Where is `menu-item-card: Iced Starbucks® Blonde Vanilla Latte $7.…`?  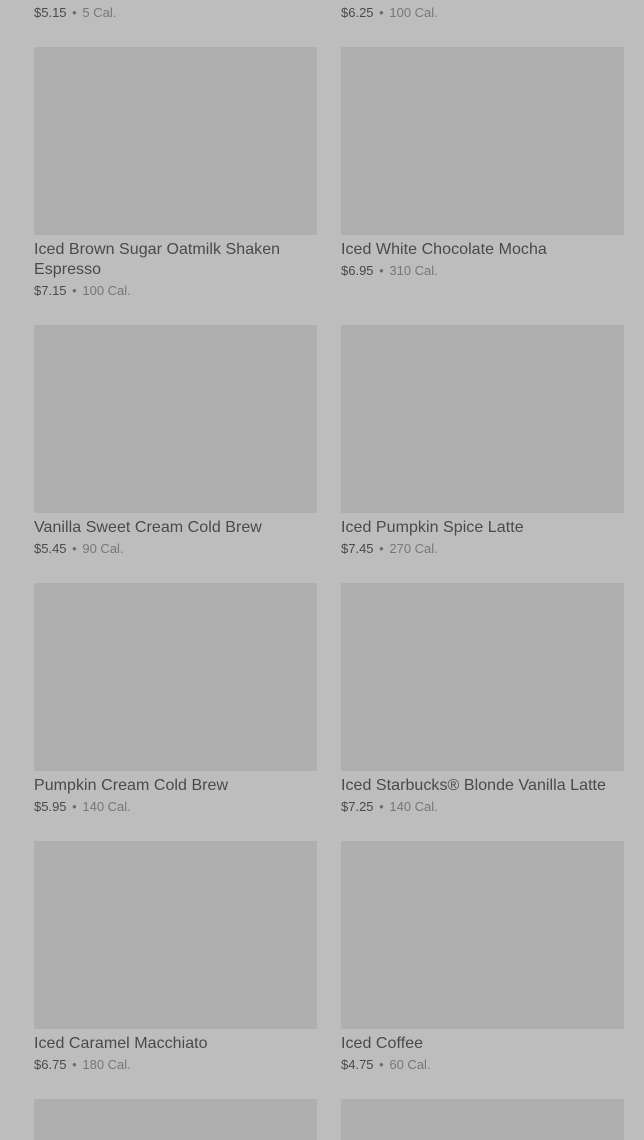 menu-item-card: Iced Starbucks® Blonde Vanilla Latte $7.… is located at coordinates (482, 699).